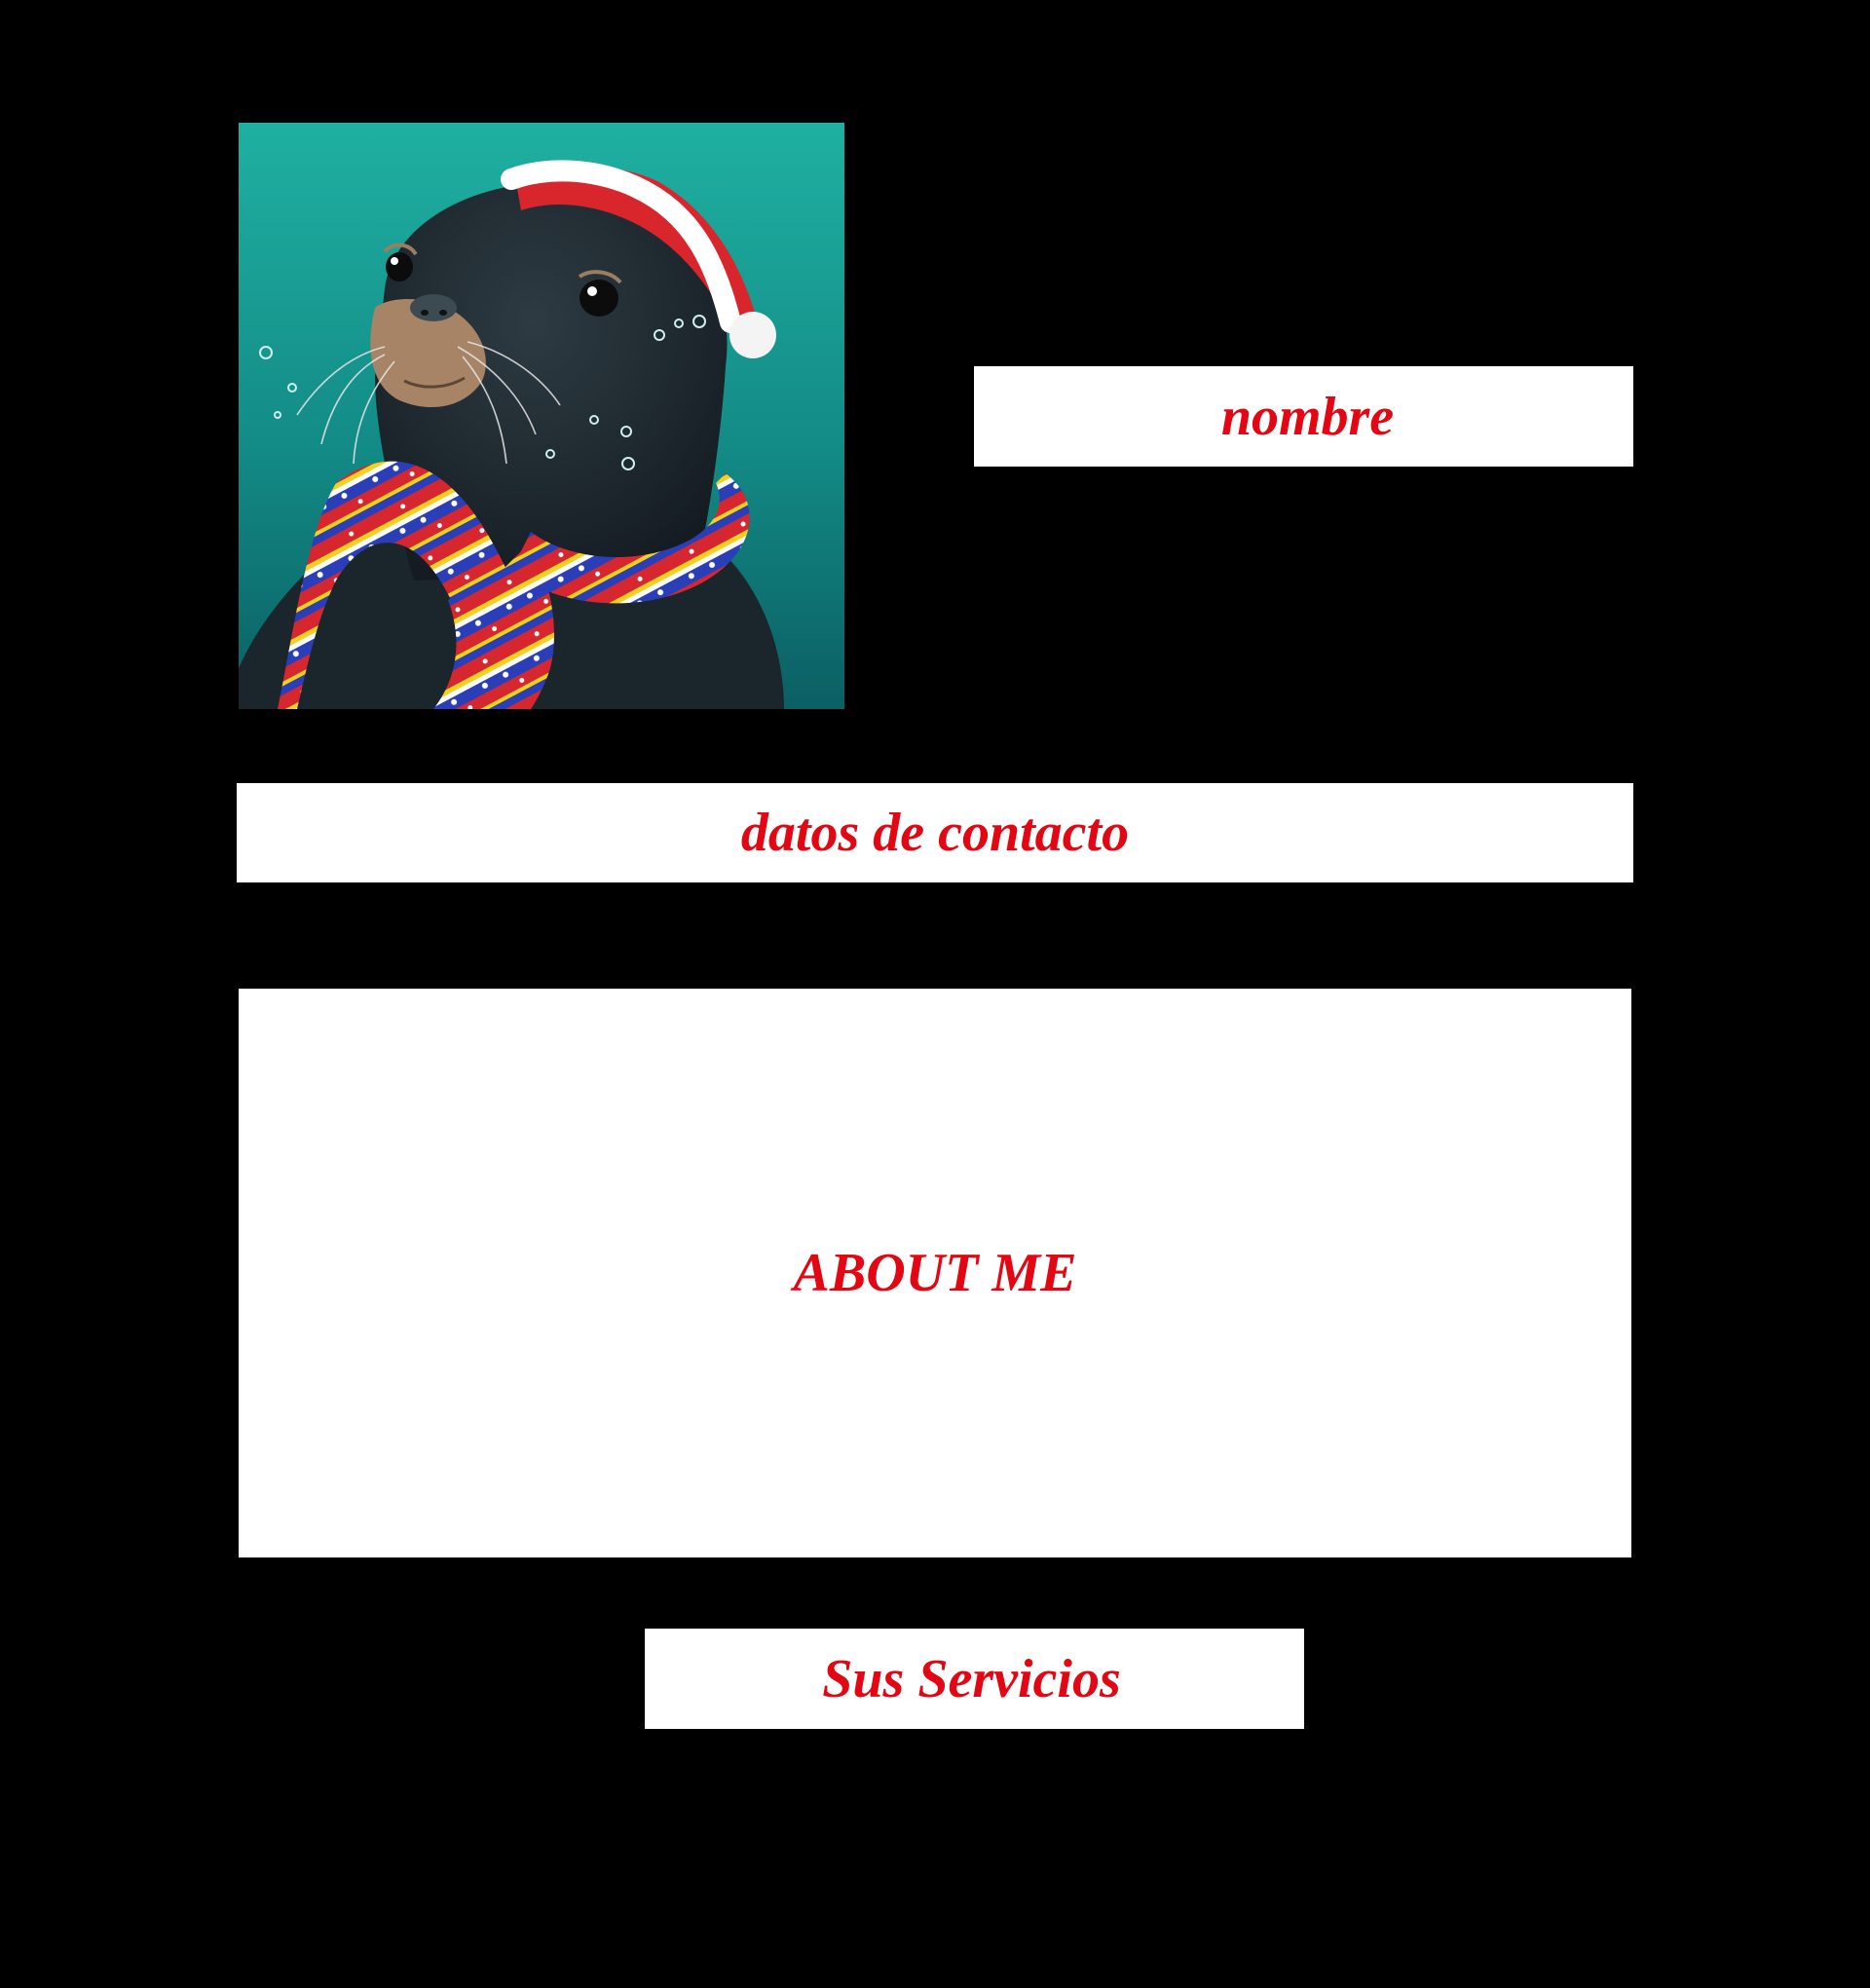  I want to click on profile-photo, so click(541, 416).